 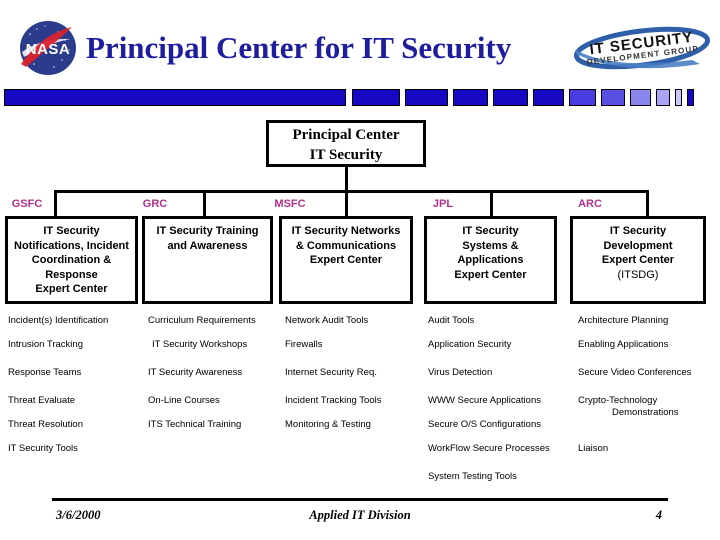 What do you see at coordinates (42, 400) in the screenshot?
I see `list-item: Threat Evaluate` at bounding box center [42, 400].